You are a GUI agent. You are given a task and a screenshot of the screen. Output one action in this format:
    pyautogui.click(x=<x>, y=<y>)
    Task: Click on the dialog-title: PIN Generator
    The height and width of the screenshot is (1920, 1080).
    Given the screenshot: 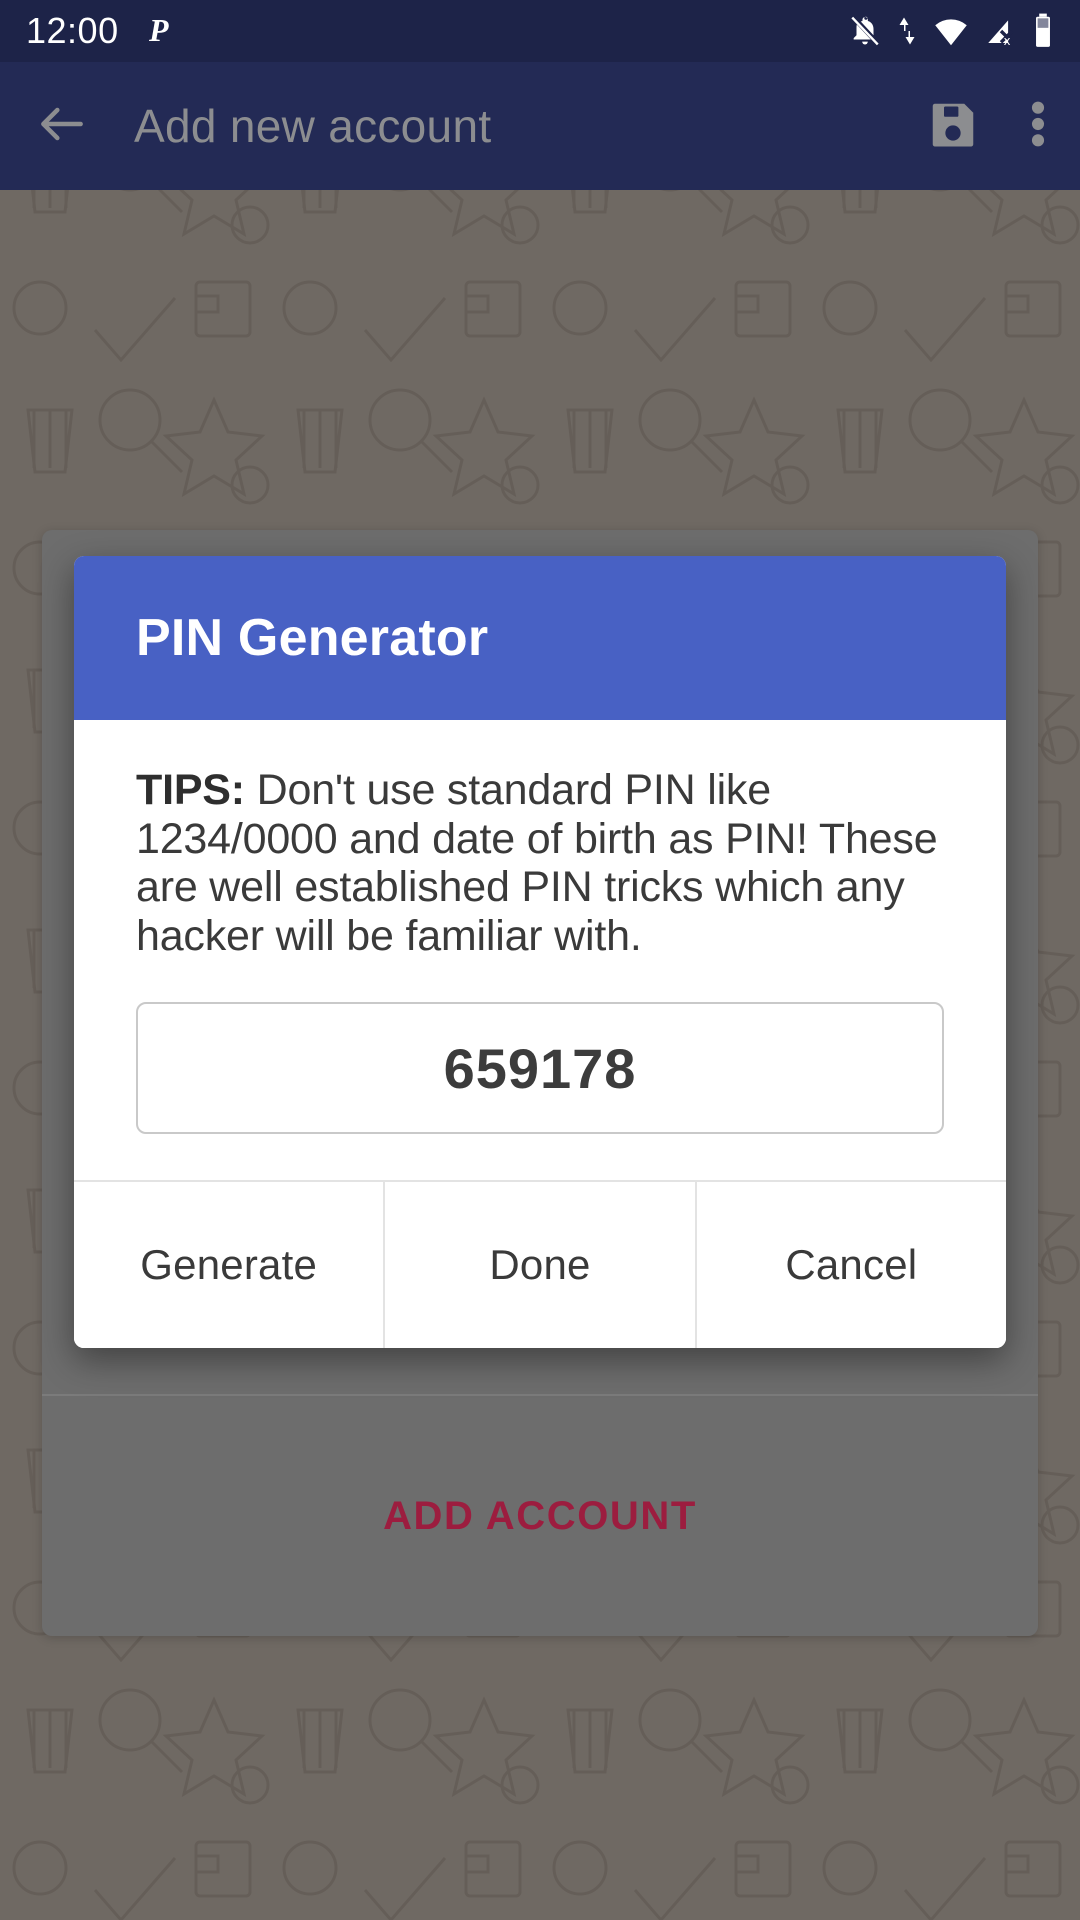 What is the action you would take?
    pyautogui.click(x=312, y=638)
    